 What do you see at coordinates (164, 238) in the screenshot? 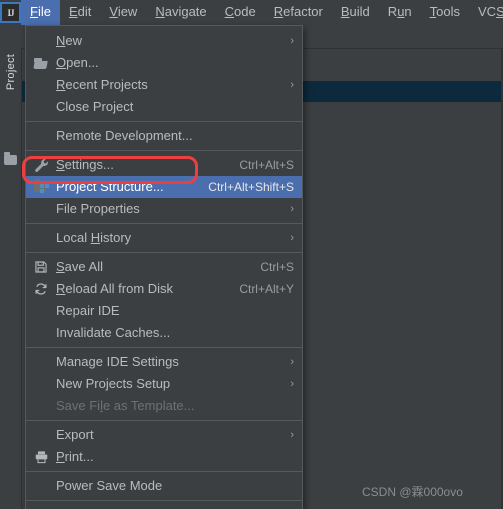
I see `menu-item-local-history: Local History ›` at bounding box center [164, 238].